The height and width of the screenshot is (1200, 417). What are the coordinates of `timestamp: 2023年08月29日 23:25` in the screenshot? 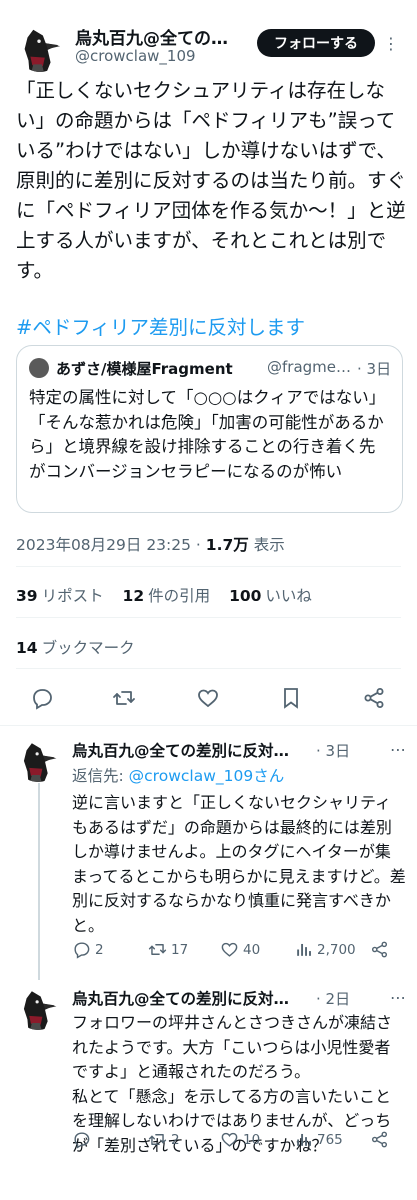 It's located at (103, 545).